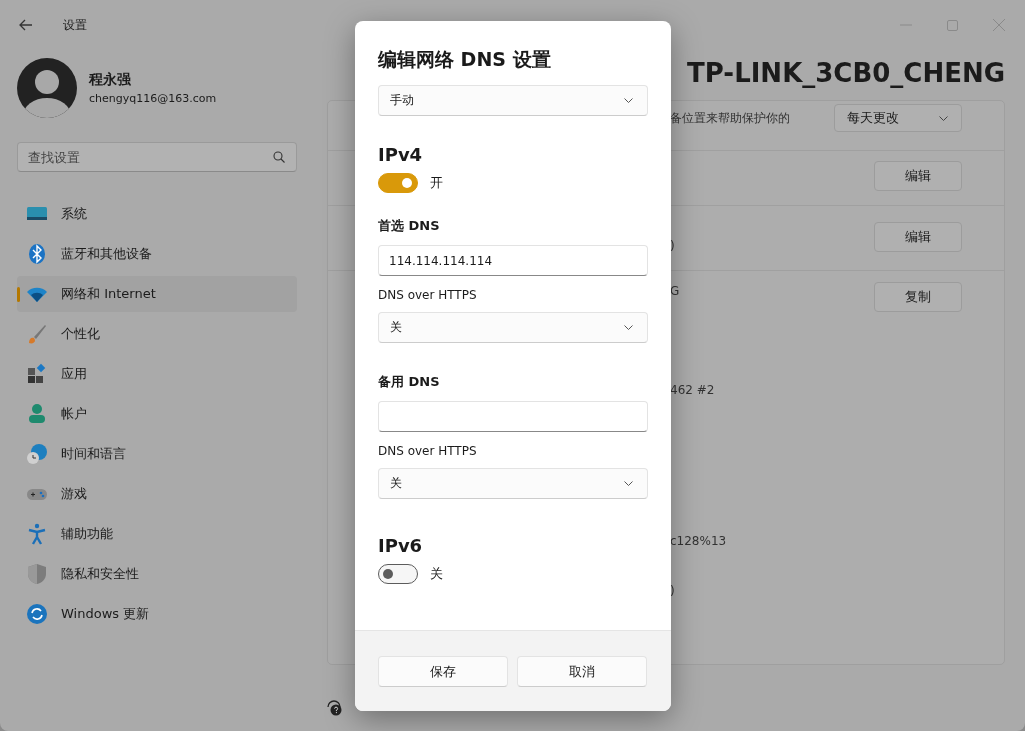  I want to click on frequency-dropdown: 每天更改, so click(898, 118).